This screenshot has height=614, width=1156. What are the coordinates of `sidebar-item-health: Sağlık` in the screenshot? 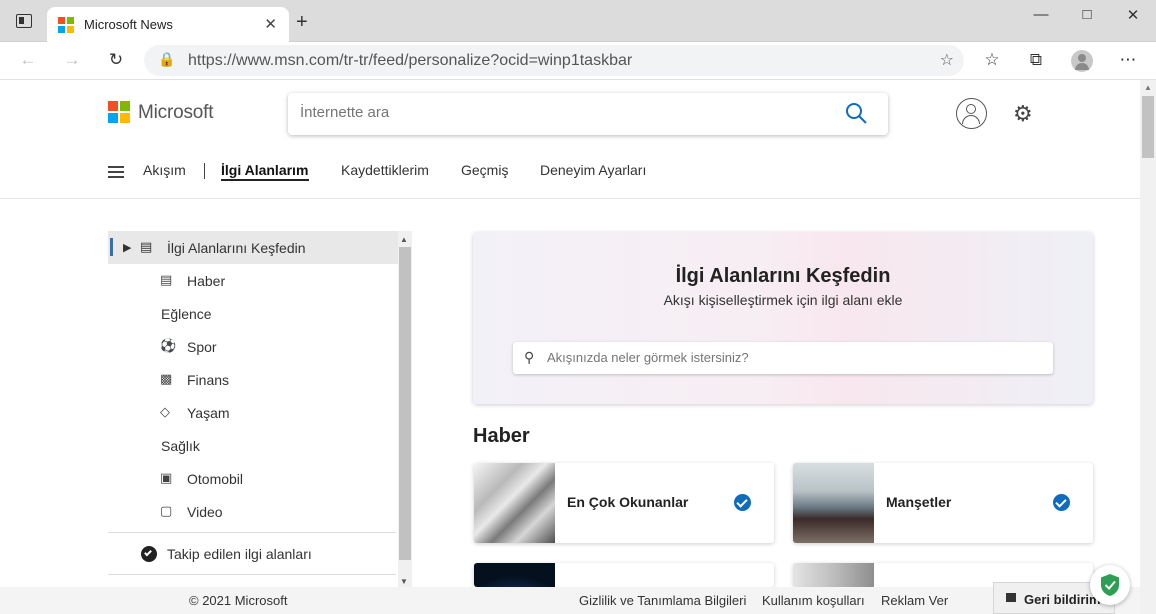 It's located at (253, 445).